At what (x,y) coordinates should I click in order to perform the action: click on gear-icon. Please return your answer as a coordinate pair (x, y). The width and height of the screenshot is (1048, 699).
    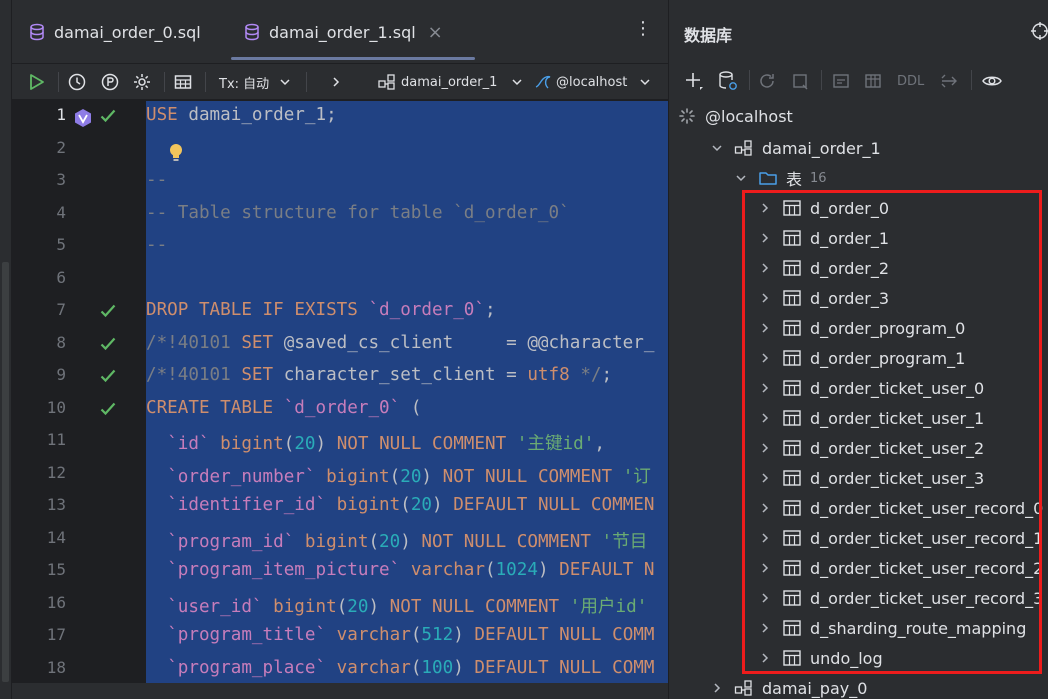
    Looking at the image, I should click on (142, 82).